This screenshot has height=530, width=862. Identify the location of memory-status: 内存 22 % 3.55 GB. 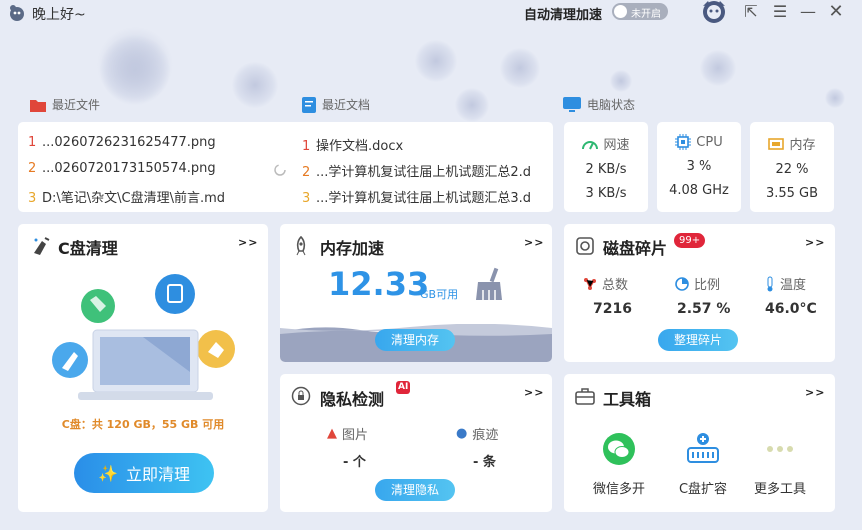
(792, 167).